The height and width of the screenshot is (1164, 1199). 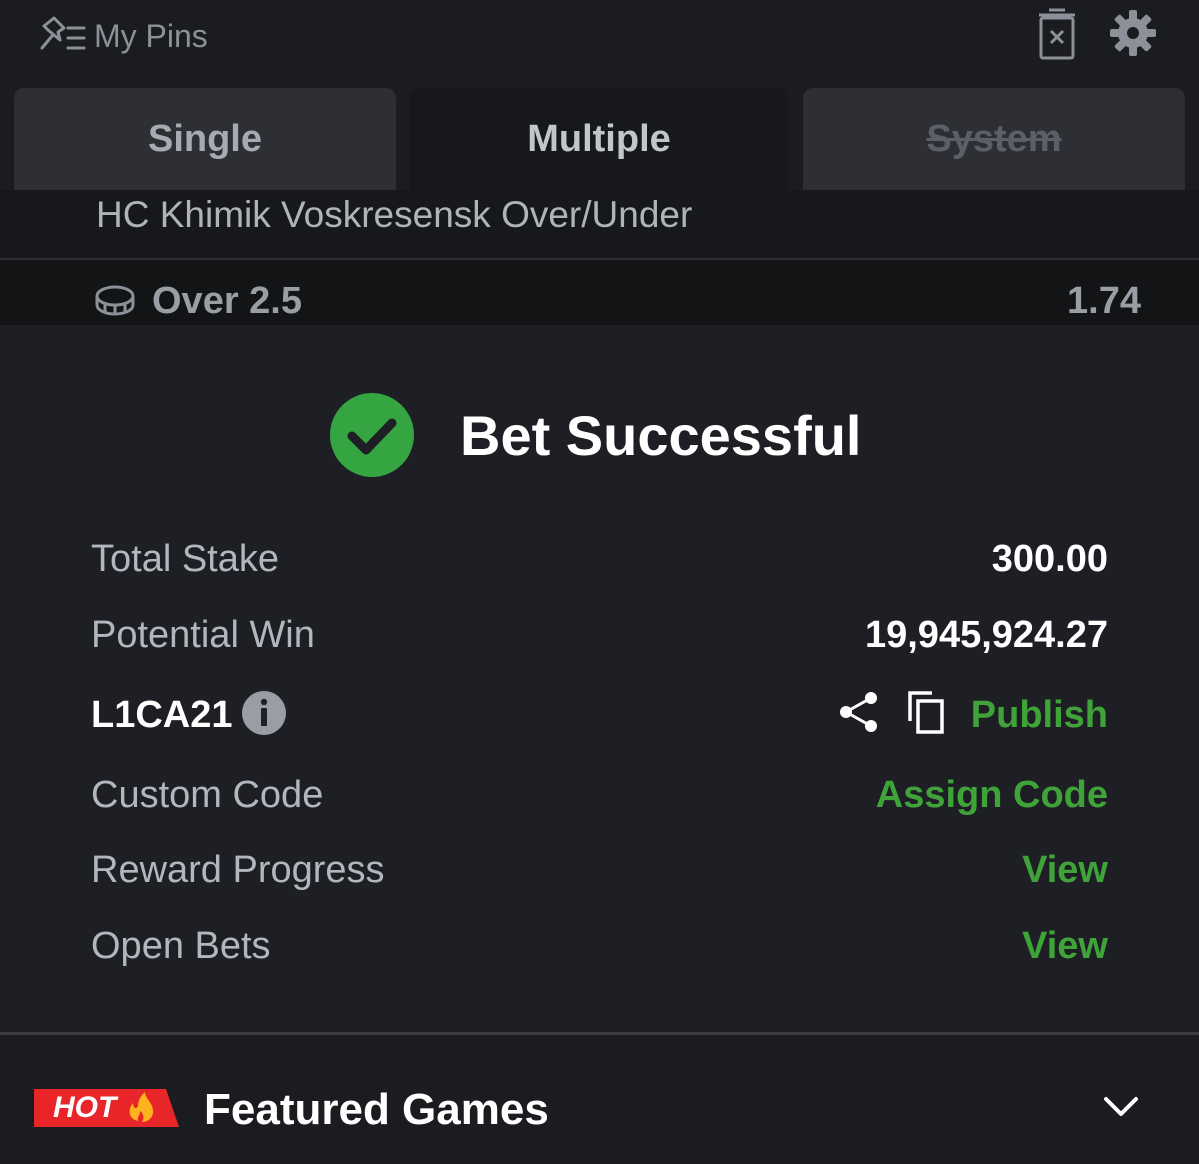 I want to click on my-pins-button: My Pins, so click(x=123, y=36).